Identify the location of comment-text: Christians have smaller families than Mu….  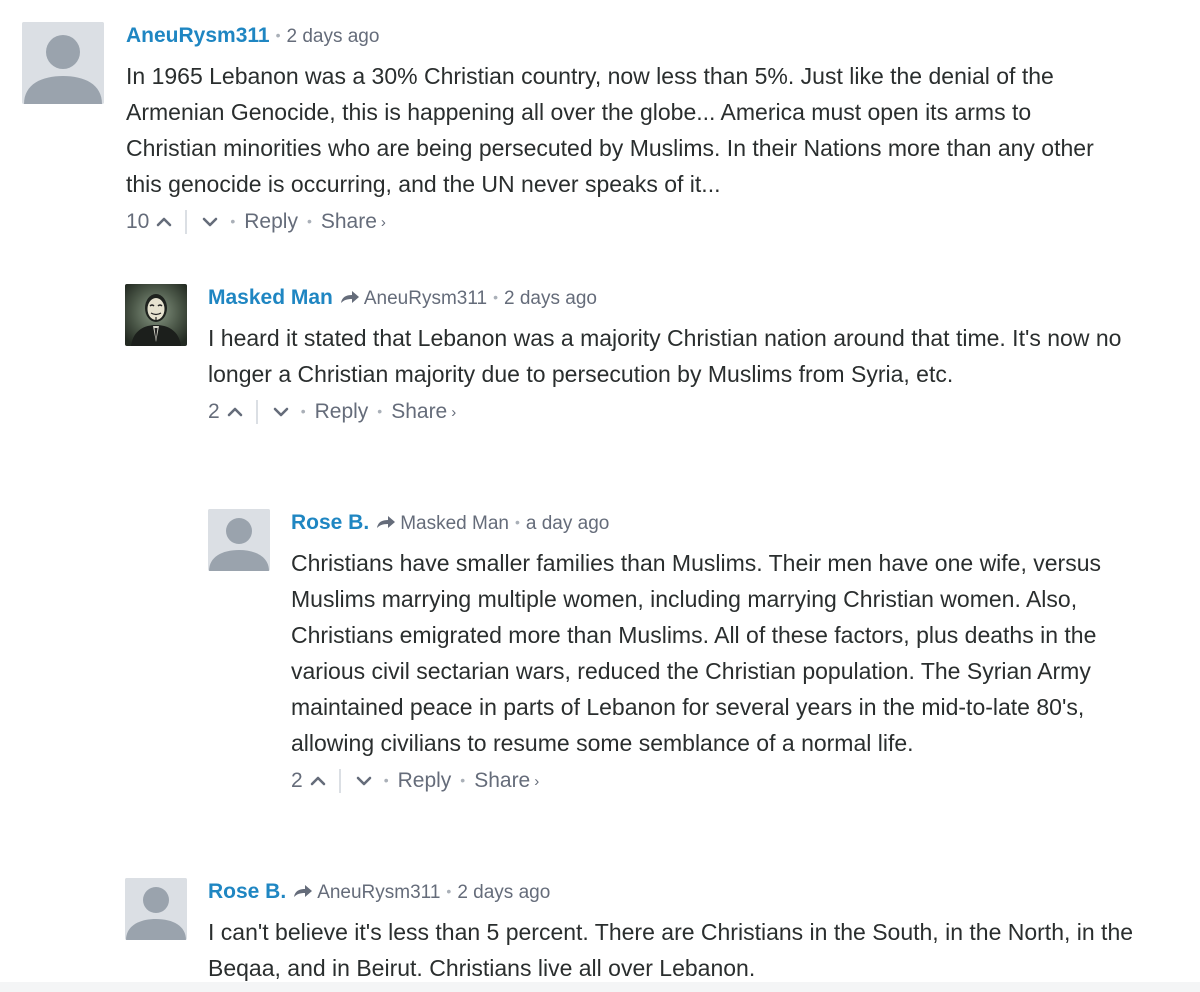
(696, 653).